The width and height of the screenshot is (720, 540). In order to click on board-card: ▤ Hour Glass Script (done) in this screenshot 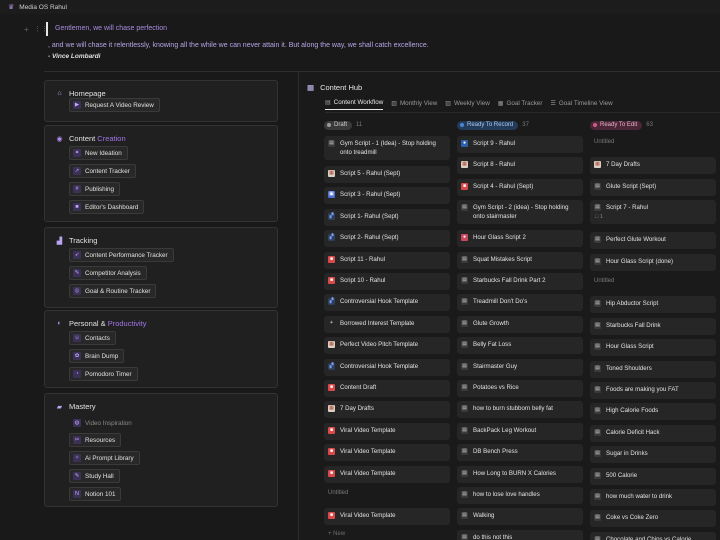, I will do `click(653, 262)`.